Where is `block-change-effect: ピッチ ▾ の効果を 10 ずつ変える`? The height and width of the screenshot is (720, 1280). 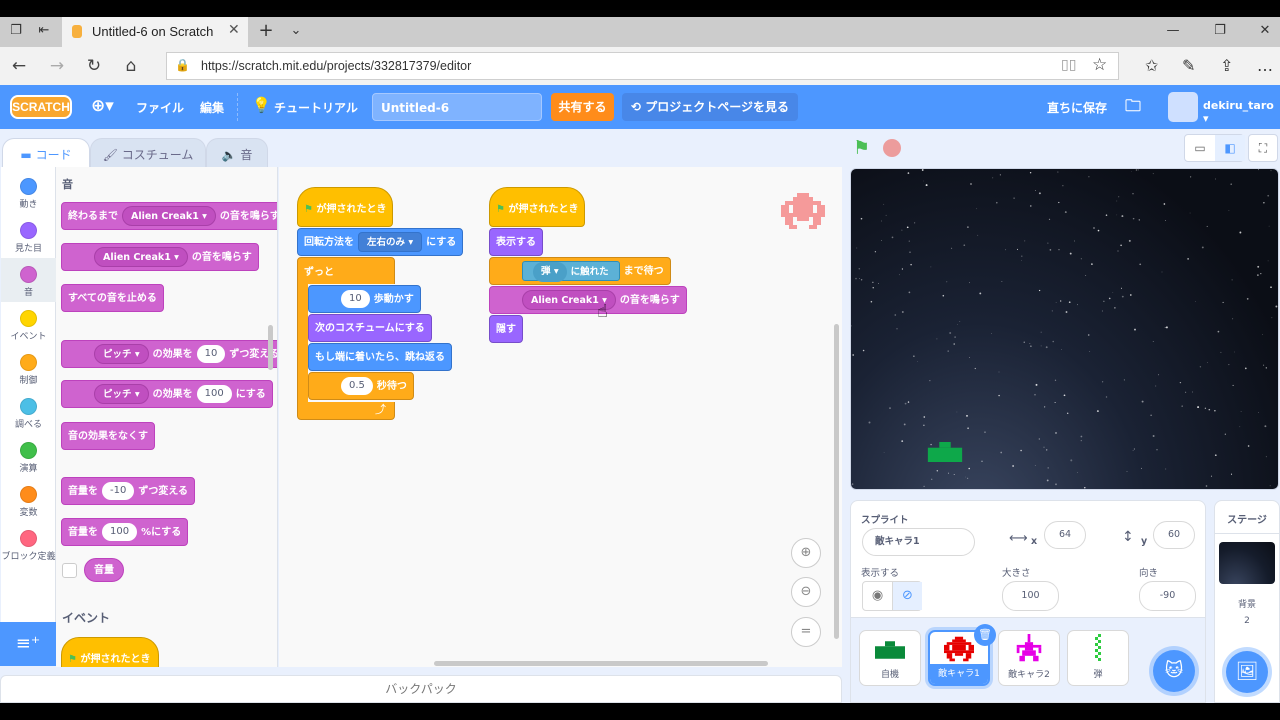 block-change-effect: ピッチ ▾ の効果を 10 ずつ変える is located at coordinates (169, 354).